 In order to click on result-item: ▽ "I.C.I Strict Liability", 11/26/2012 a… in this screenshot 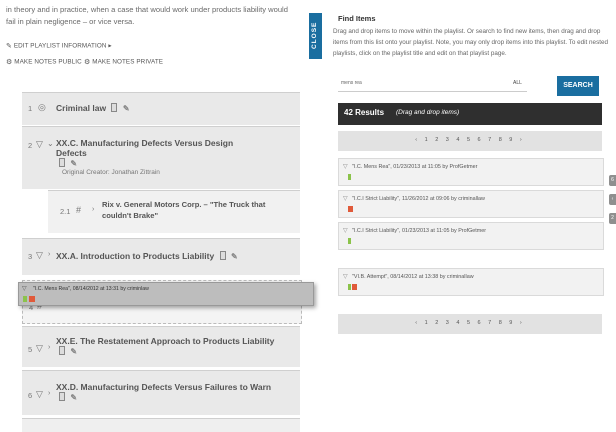, I will do `click(471, 204)`.